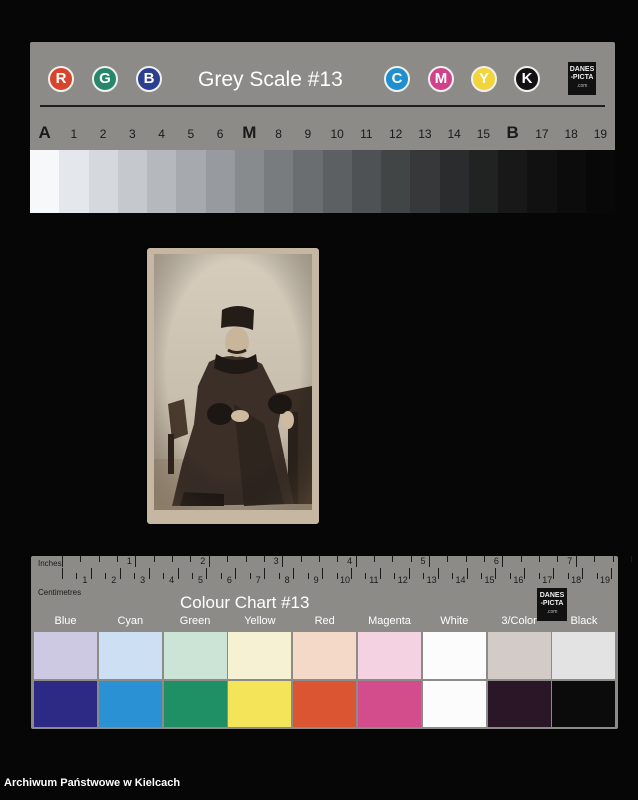  What do you see at coordinates (441, 79) in the screenshot?
I see `cmyk-dot-m: M` at bounding box center [441, 79].